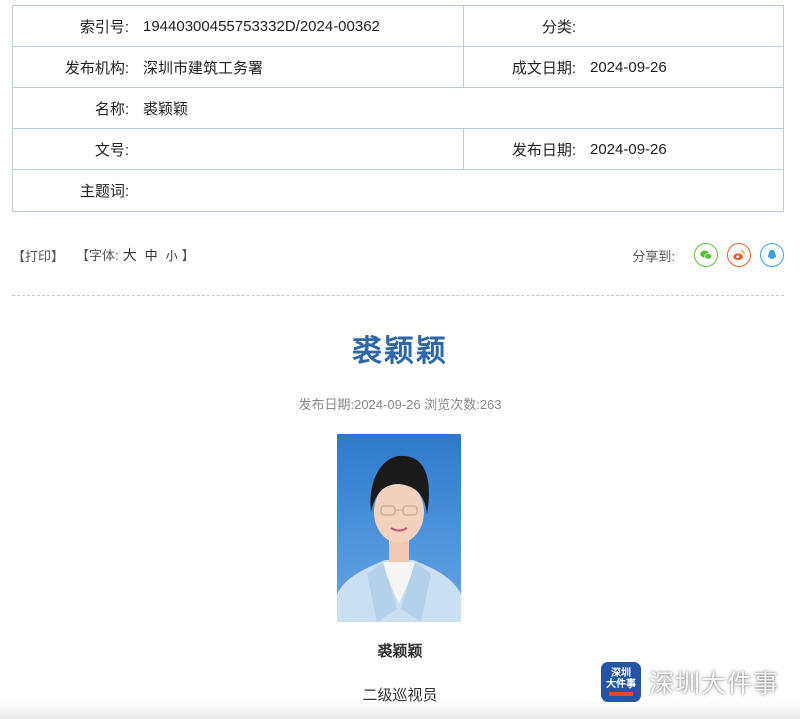 Image resolution: width=800 pixels, height=719 pixels. I want to click on name-value: 裘颖颖, so click(166, 109).